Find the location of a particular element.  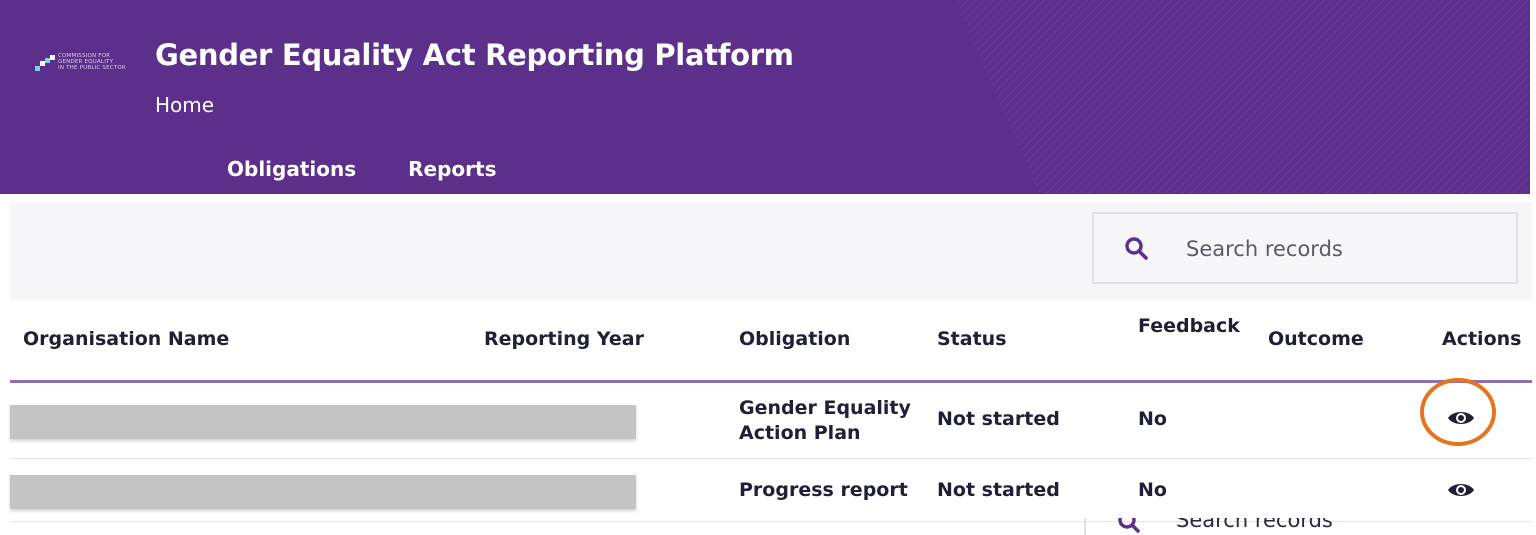

search-box is located at coordinates (1305, 248).